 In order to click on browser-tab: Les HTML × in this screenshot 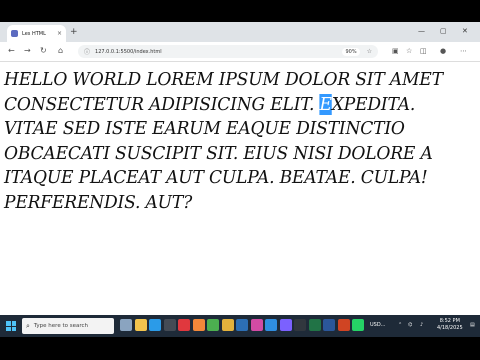, I will do `click(36, 33)`.